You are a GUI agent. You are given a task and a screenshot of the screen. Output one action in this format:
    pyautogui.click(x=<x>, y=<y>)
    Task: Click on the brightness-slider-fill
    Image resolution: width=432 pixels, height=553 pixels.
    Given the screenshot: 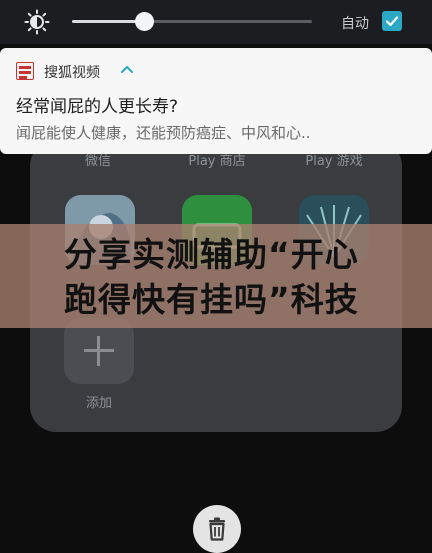 What is the action you would take?
    pyautogui.click(x=108, y=21)
    